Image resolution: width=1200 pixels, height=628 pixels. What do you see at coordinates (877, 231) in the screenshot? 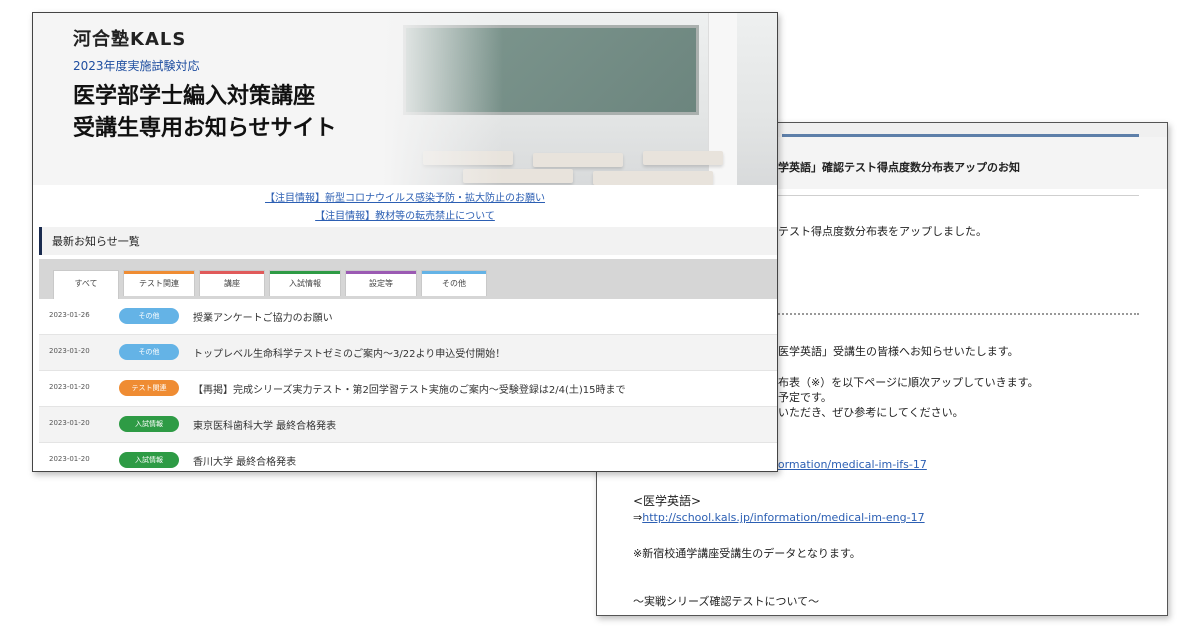
I see `detail-intro: 認テスト得点度数分布表をアップしました。` at bounding box center [877, 231].